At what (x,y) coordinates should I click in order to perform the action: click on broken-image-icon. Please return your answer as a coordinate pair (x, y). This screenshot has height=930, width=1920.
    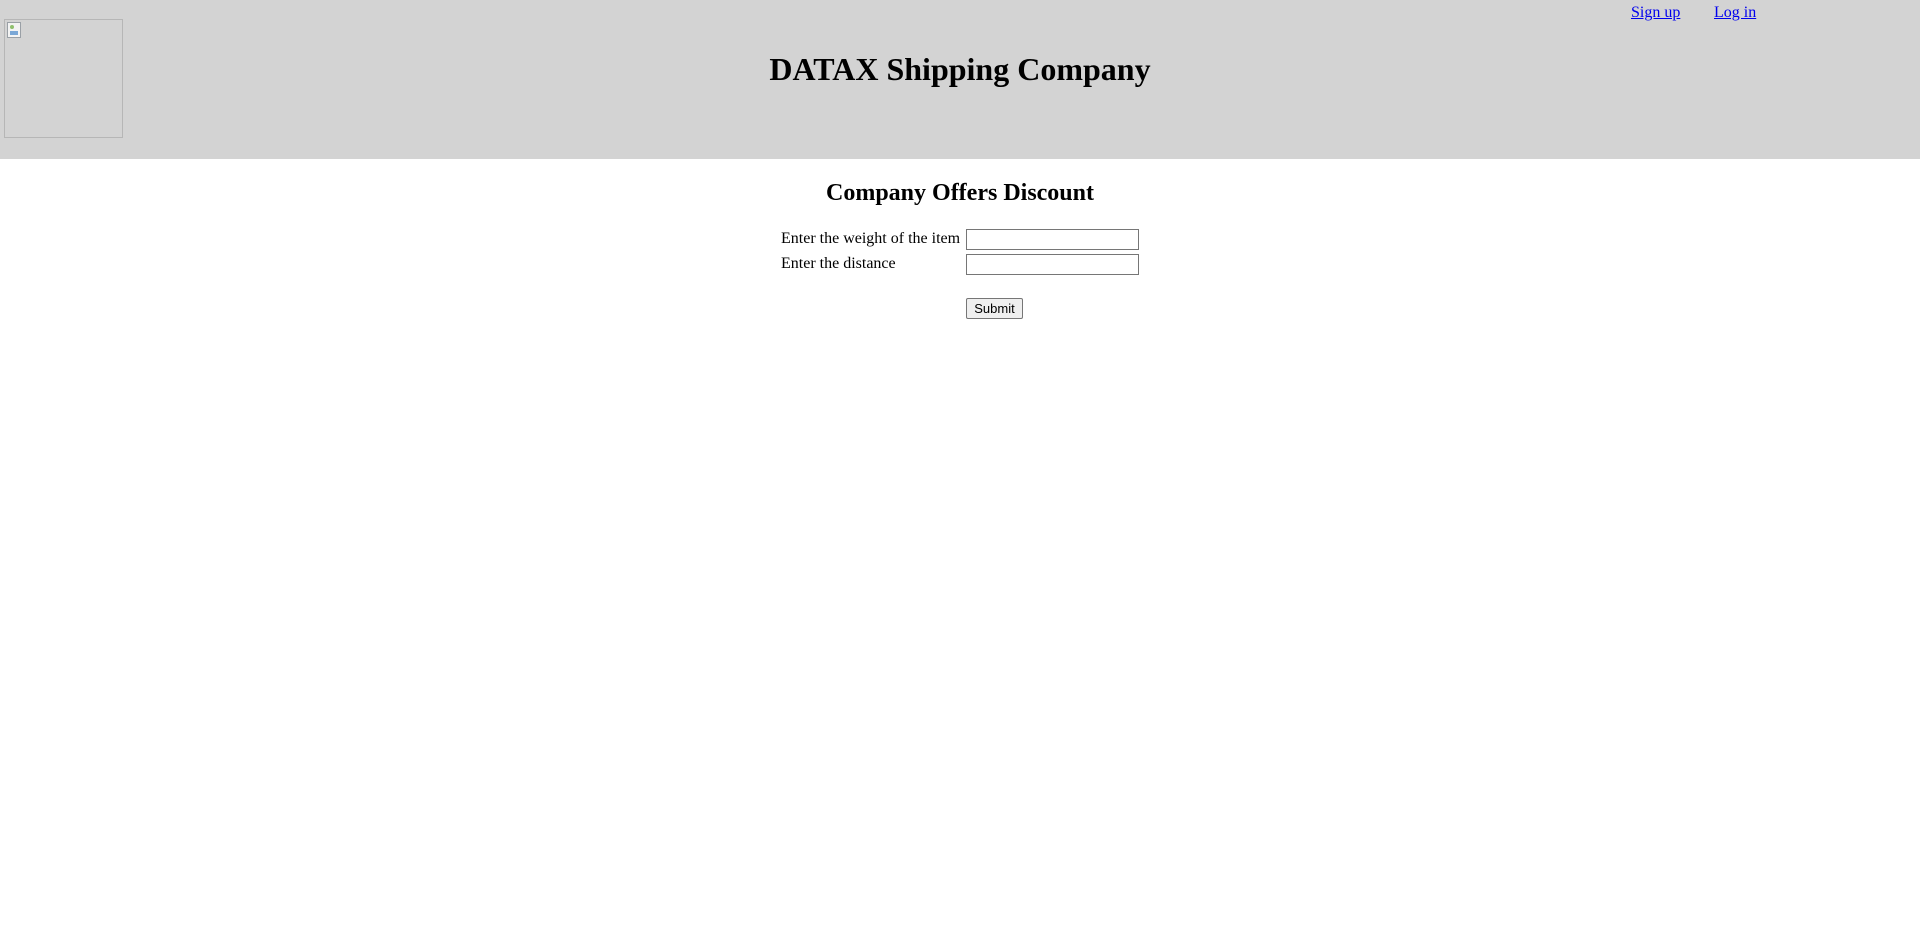
    Looking at the image, I should click on (14, 30).